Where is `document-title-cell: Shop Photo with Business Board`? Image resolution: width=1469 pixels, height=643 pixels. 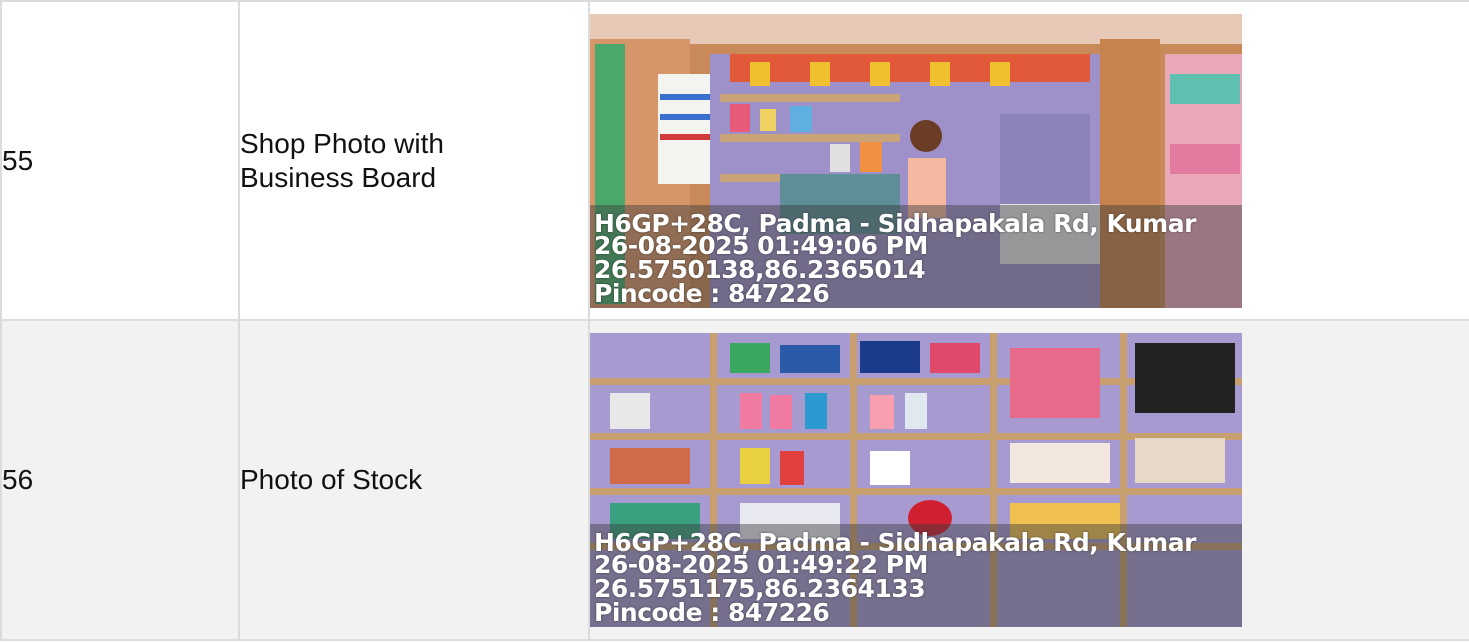
document-title-cell: Shop Photo with Business Board is located at coordinates (414, 160).